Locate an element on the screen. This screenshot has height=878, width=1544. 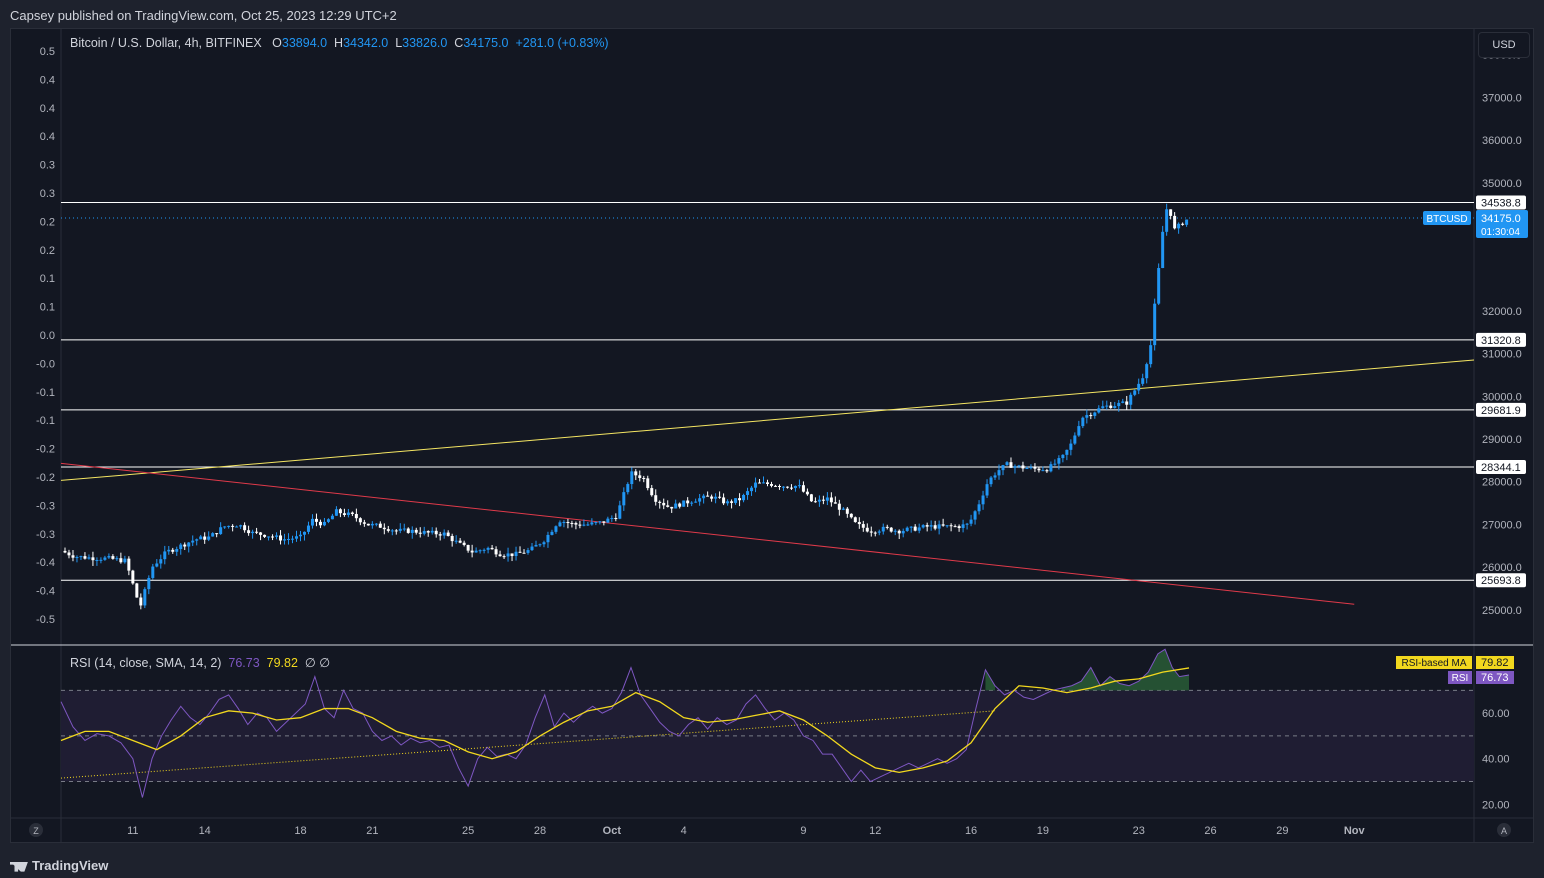
legend-close-label: C is located at coordinates (459, 43).